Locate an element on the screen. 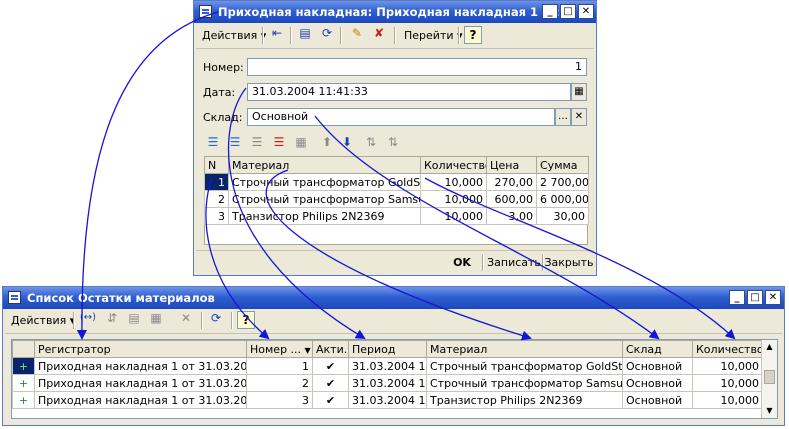  material-cell: Строчный трансформатор Samsung is located at coordinates (324, 199).